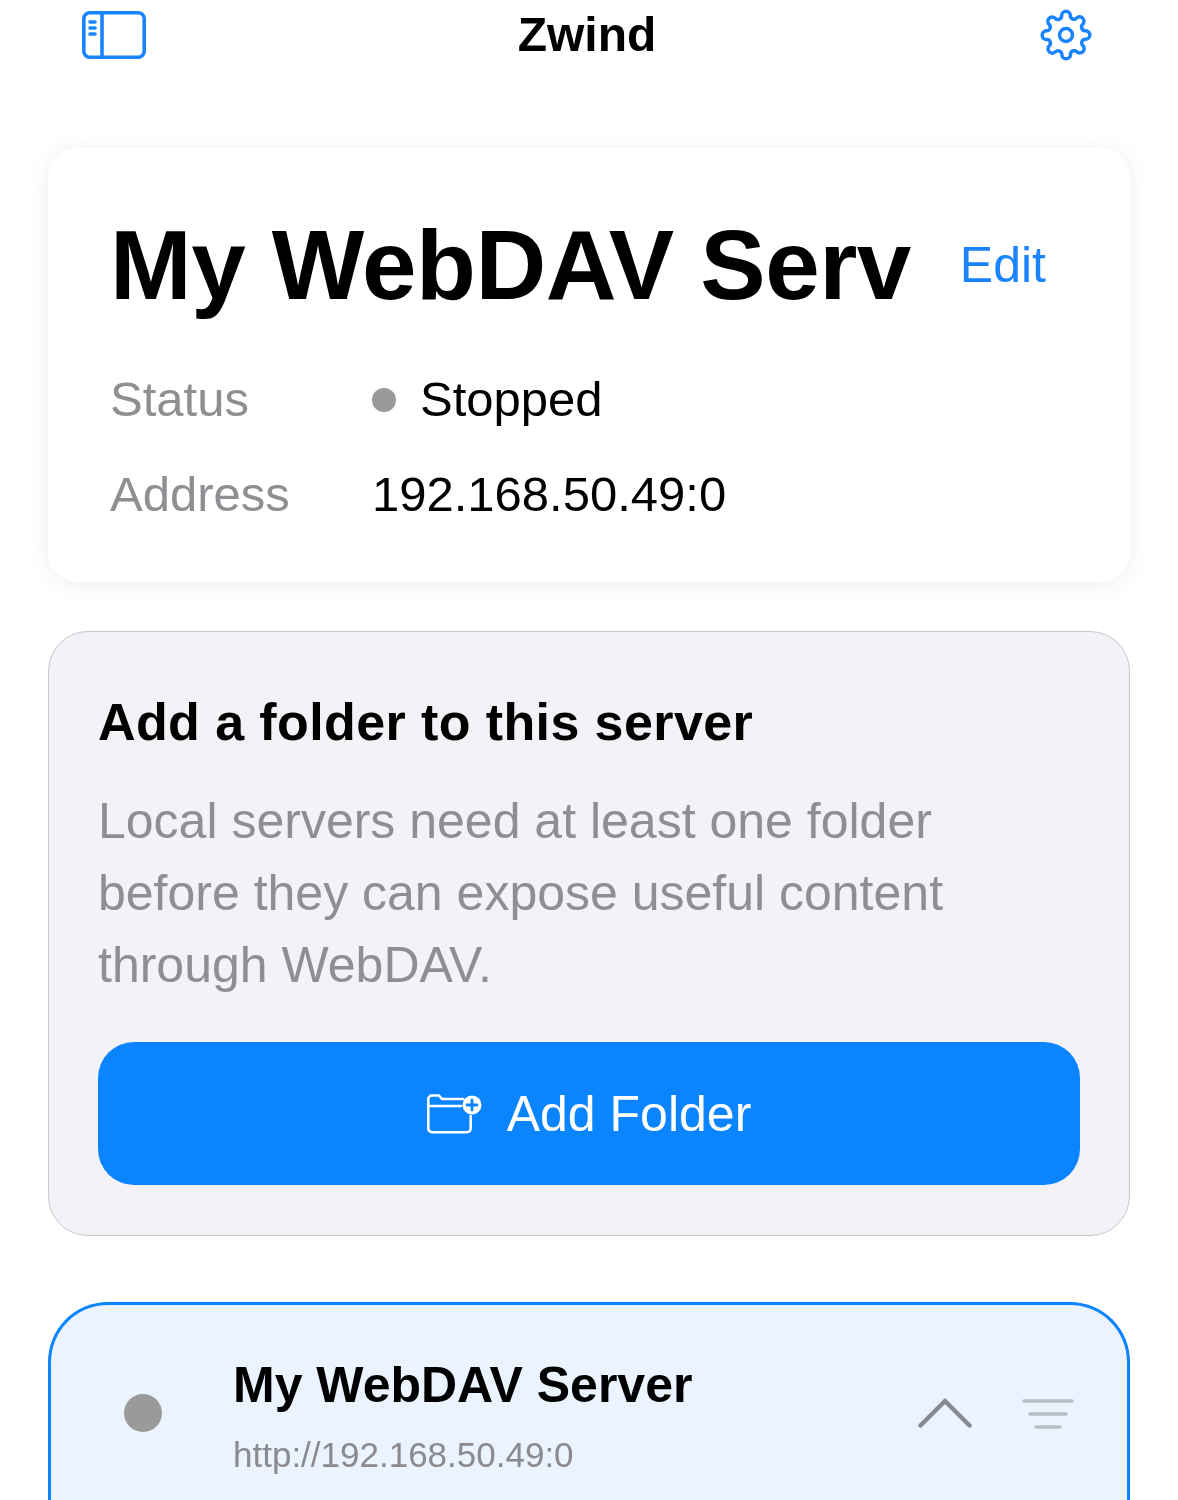 The height and width of the screenshot is (1500, 1178). What do you see at coordinates (945, 1413) in the screenshot?
I see `chevron-up-icon` at bounding box center [945, 1413].